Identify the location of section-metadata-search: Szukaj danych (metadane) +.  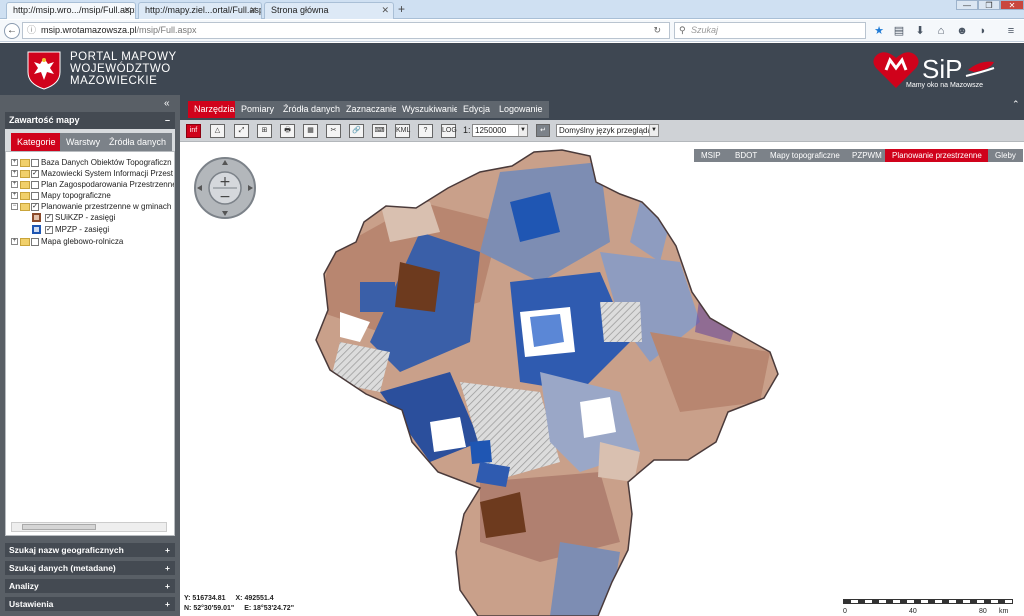
(90, 568).